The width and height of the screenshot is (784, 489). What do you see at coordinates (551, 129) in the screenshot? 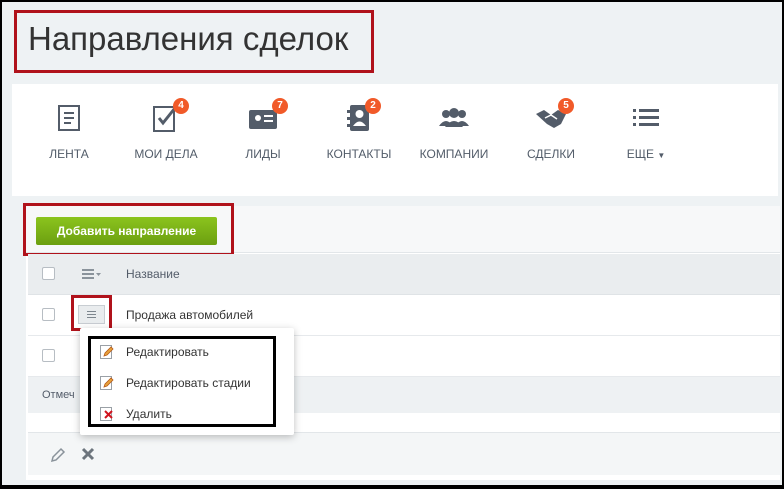
I see `nav-item-deals: 5 СДЕЛКИ` at bounding box center [551, 129].